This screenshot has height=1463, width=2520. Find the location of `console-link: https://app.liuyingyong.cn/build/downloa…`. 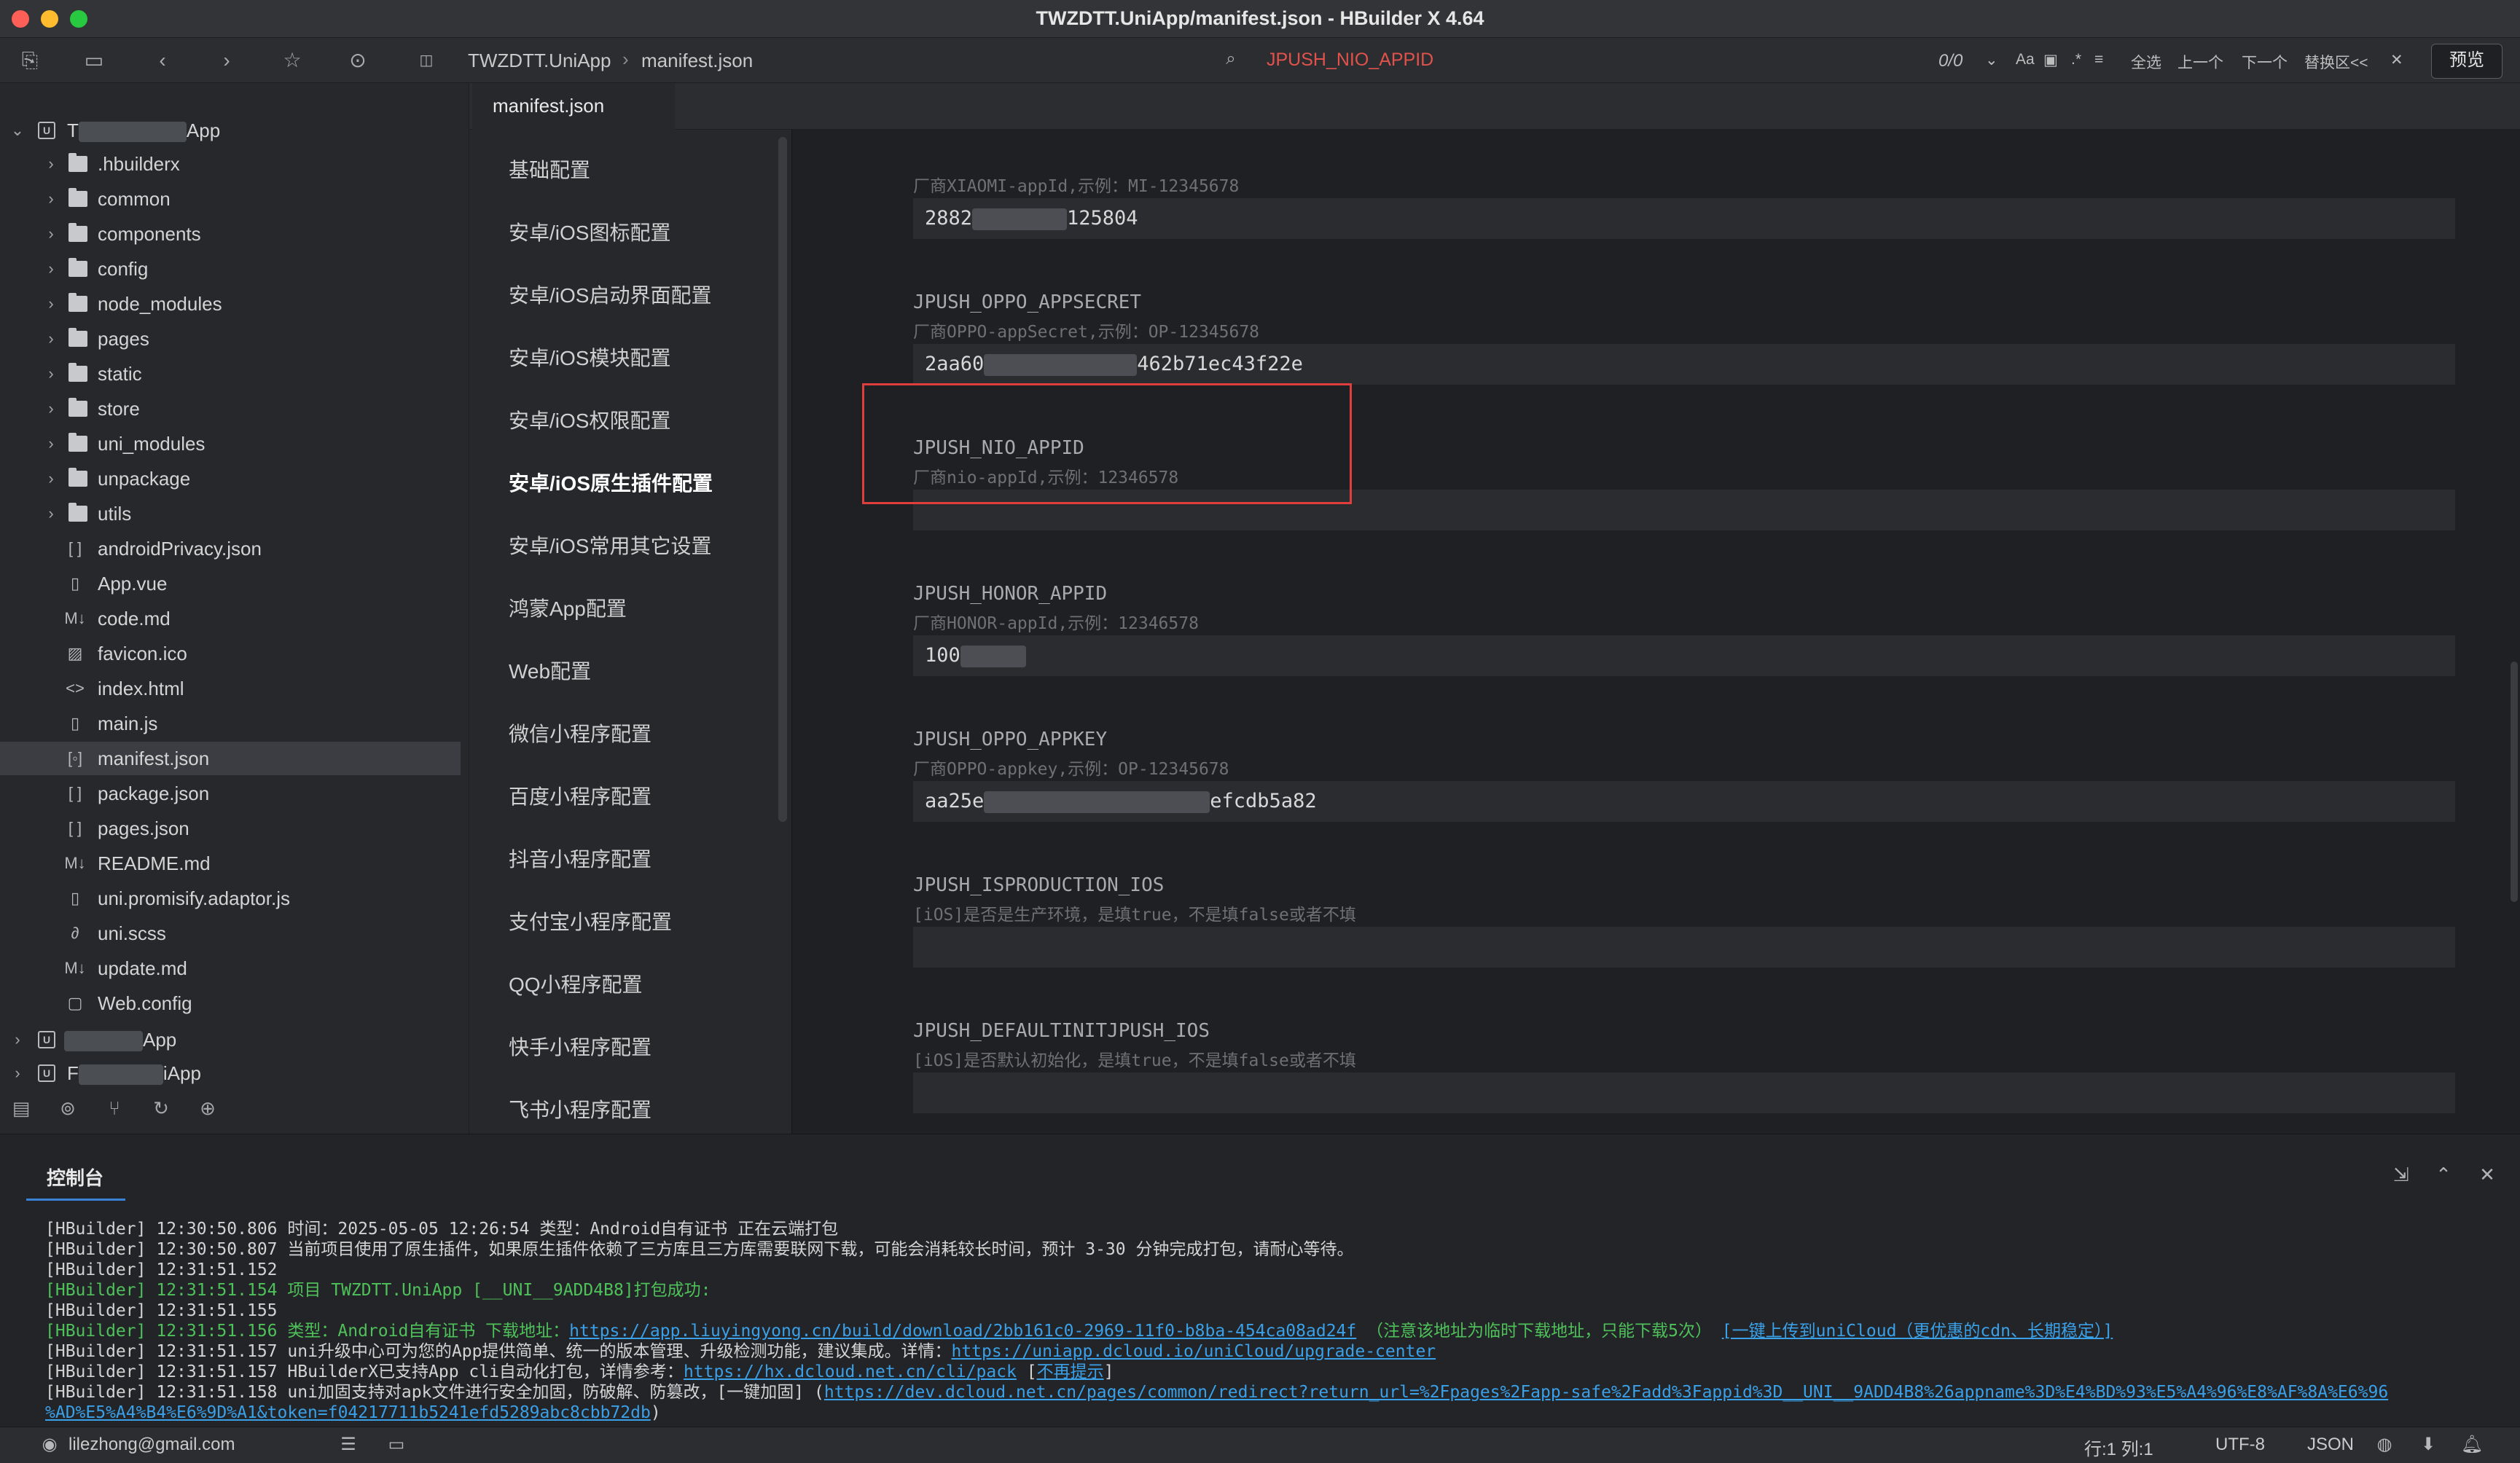

console-link: https://app.liuyingyong.cn/build/downloa… is located at coordinates (962, 1332).